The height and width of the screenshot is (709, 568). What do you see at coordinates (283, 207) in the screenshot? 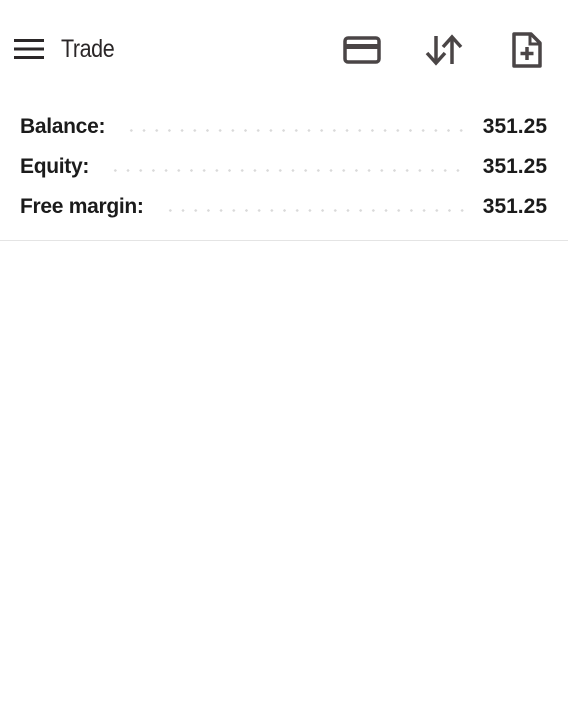
I see `free-margin-row: Free margin: 351.25` at bounding box center [283, 207].